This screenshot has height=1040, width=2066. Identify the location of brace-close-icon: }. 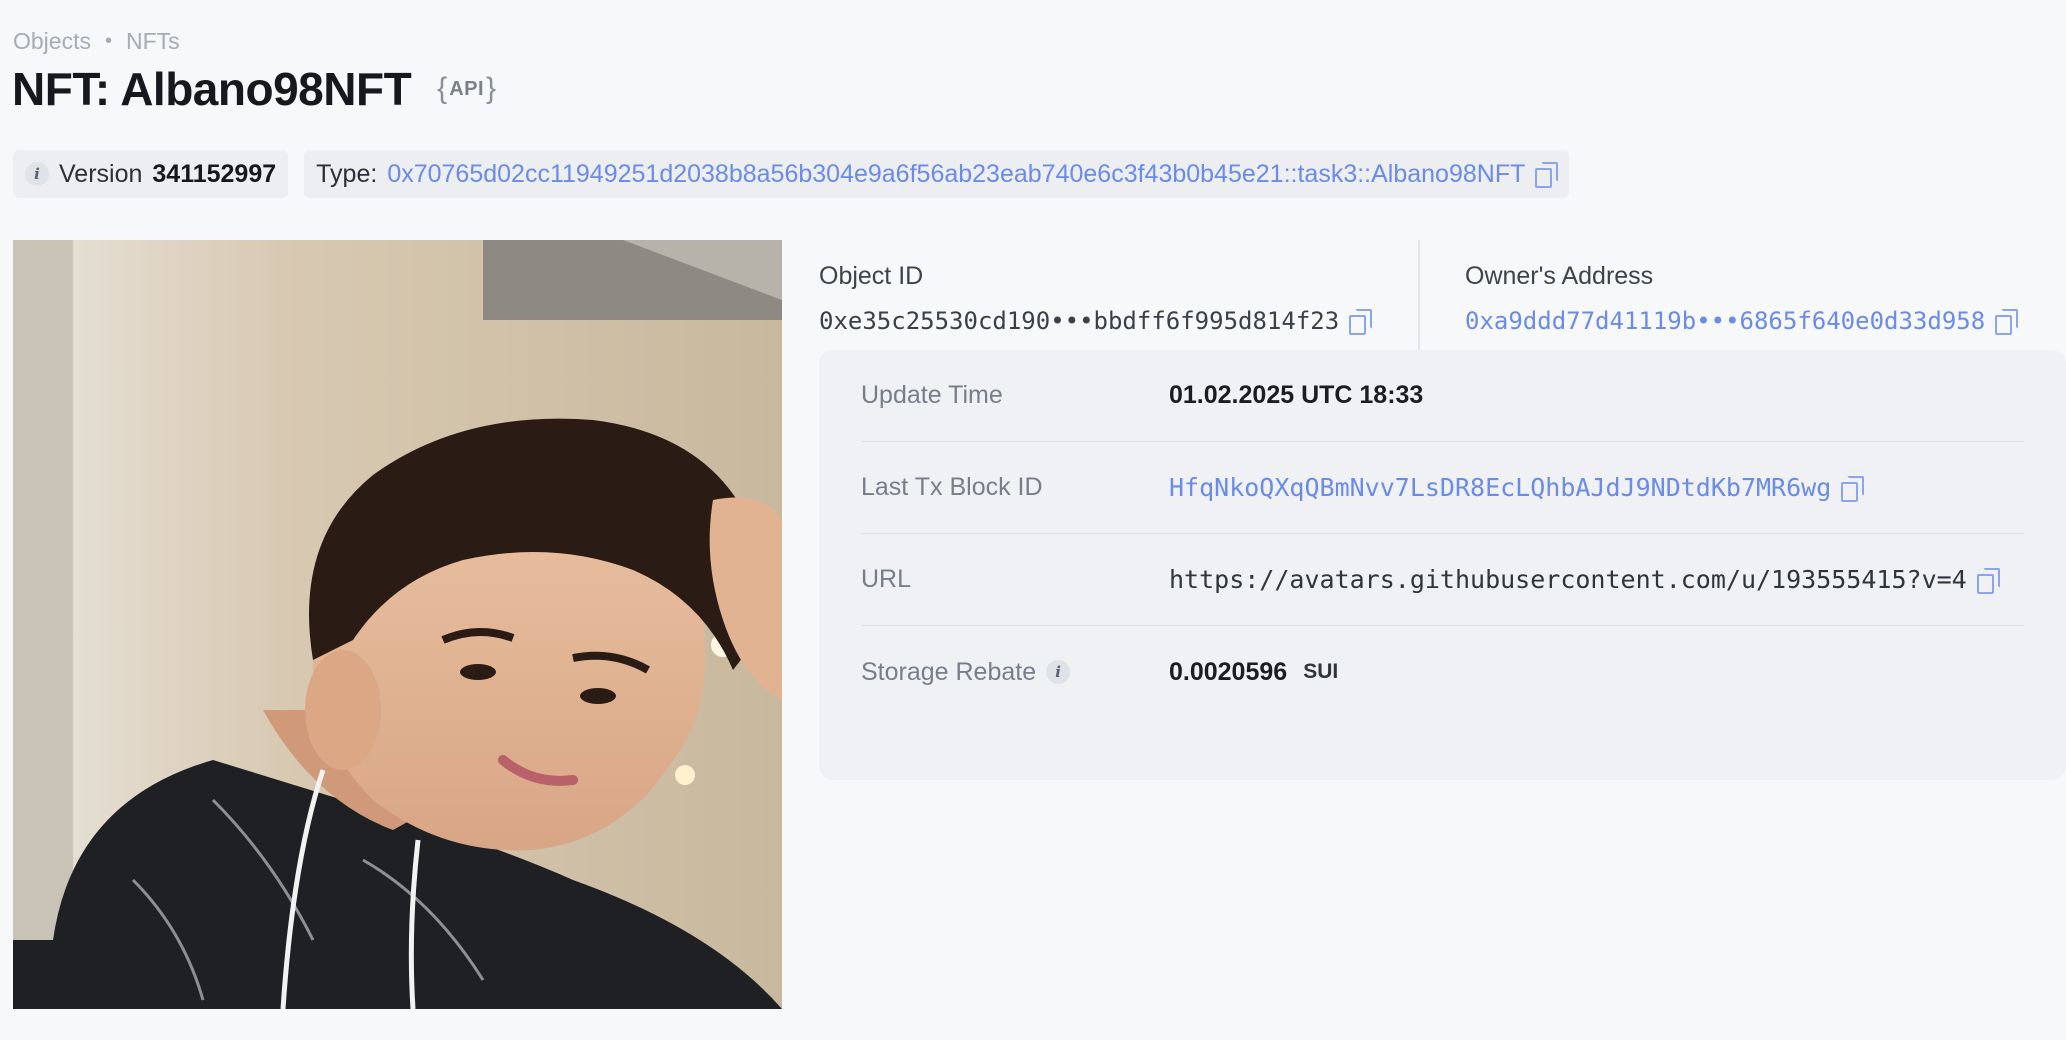
(491, 88).